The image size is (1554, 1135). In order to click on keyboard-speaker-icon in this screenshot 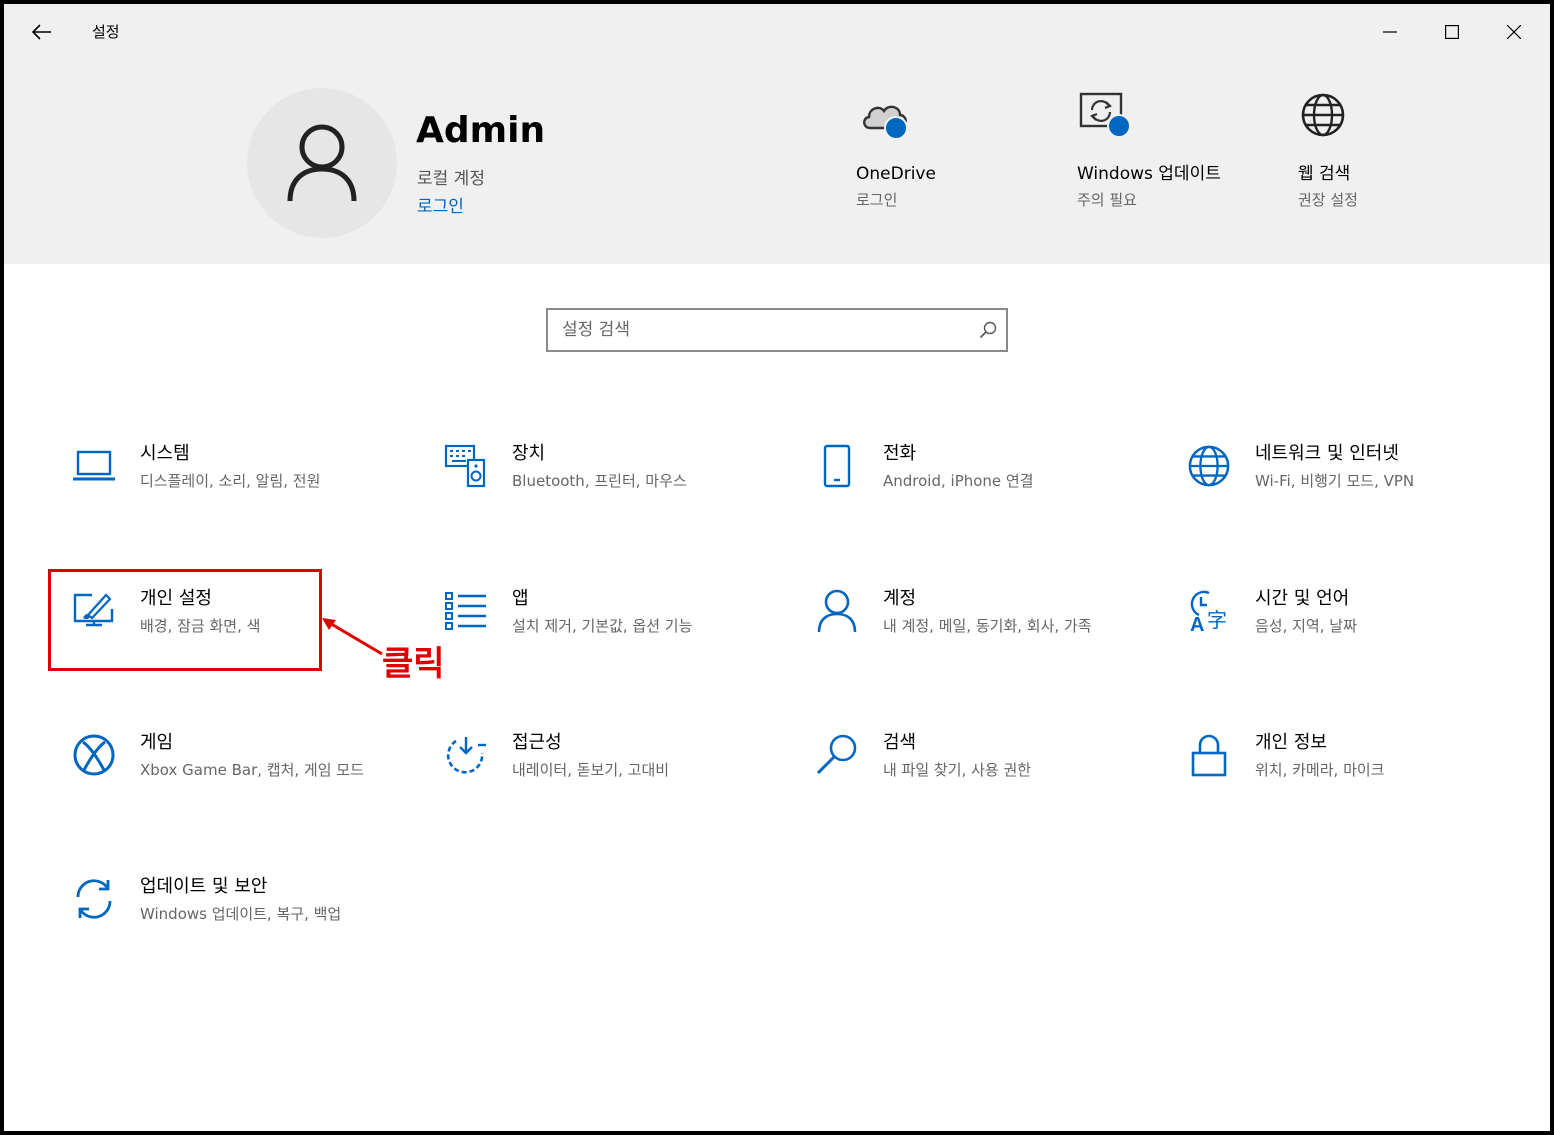, I will do `click(466, 466)`.